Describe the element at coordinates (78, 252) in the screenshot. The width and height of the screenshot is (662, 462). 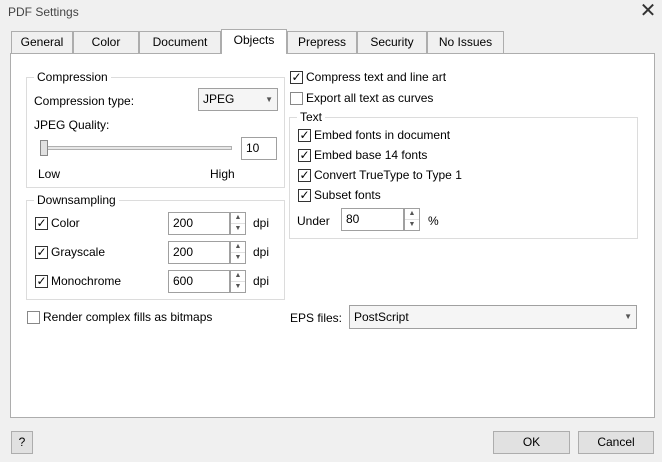
I see `grayscale-label: Grayscale` at that location.